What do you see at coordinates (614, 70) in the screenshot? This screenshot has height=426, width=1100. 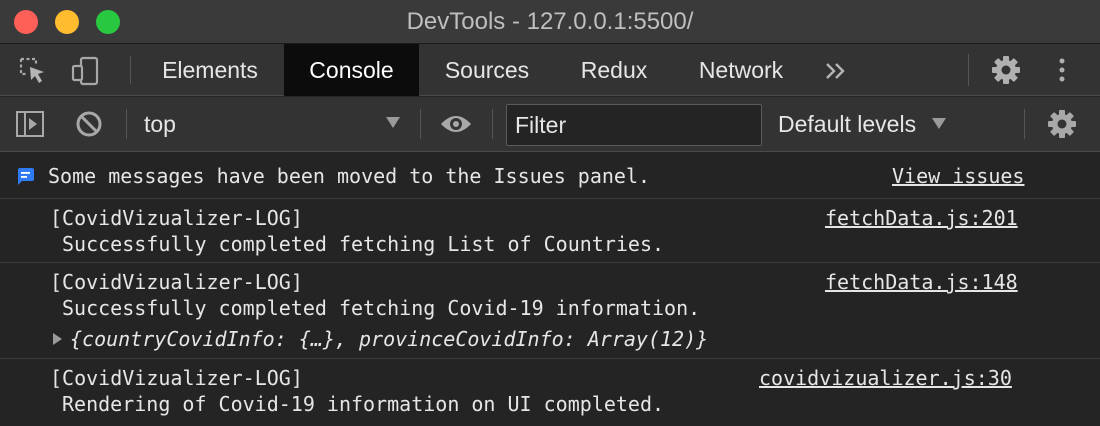 I see `tab-redux: Redux` at bounding box center [614, 70].